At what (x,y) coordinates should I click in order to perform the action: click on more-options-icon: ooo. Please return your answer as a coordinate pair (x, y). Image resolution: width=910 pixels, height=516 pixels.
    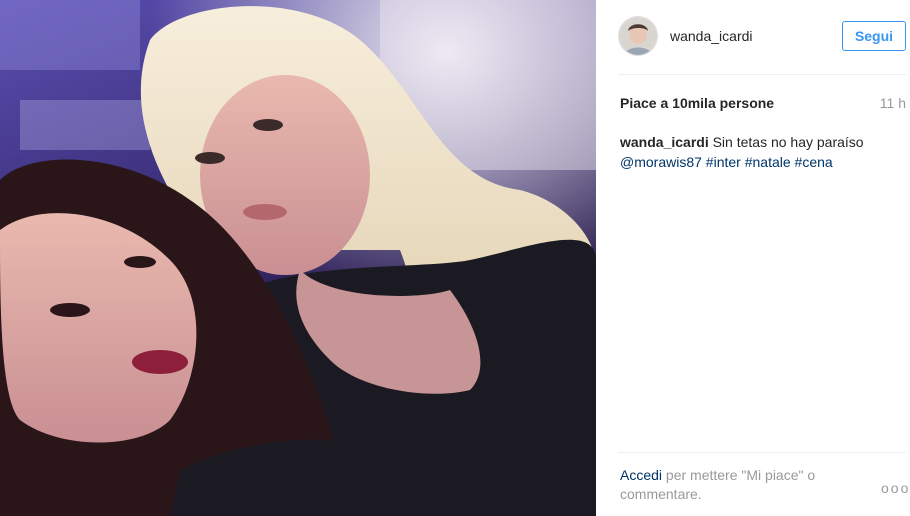
    Looking at the image, I should click on (895, 488).